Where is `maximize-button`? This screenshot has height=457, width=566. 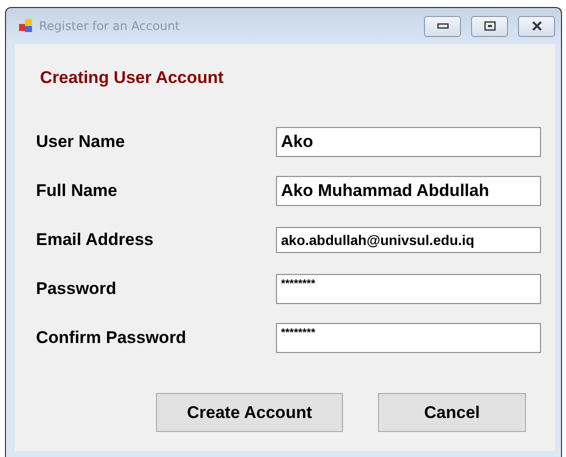
maximize-button is located at coordinates (489, 26).